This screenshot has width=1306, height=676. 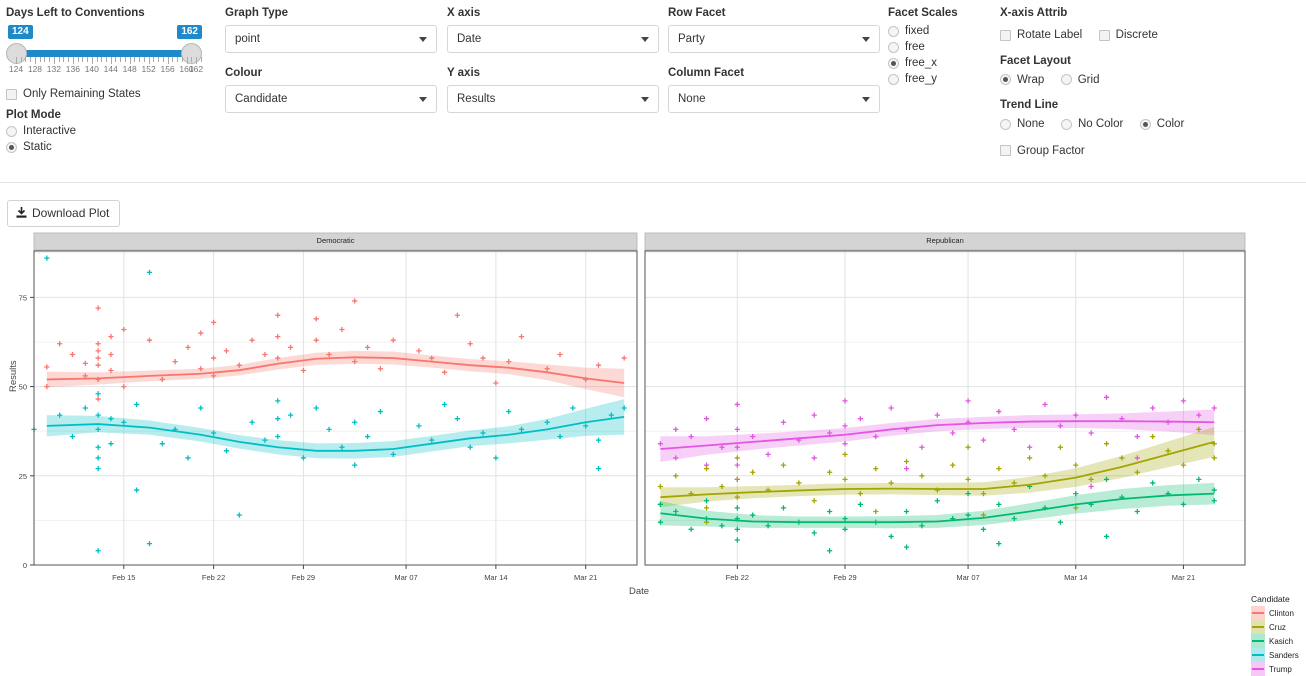 I want to click on slider-tick-label: 140, so click(x=91, y=69).